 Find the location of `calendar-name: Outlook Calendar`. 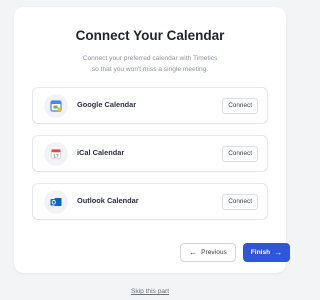

calendar-name: Outlook Calendar is located at coordinates (108, 200).